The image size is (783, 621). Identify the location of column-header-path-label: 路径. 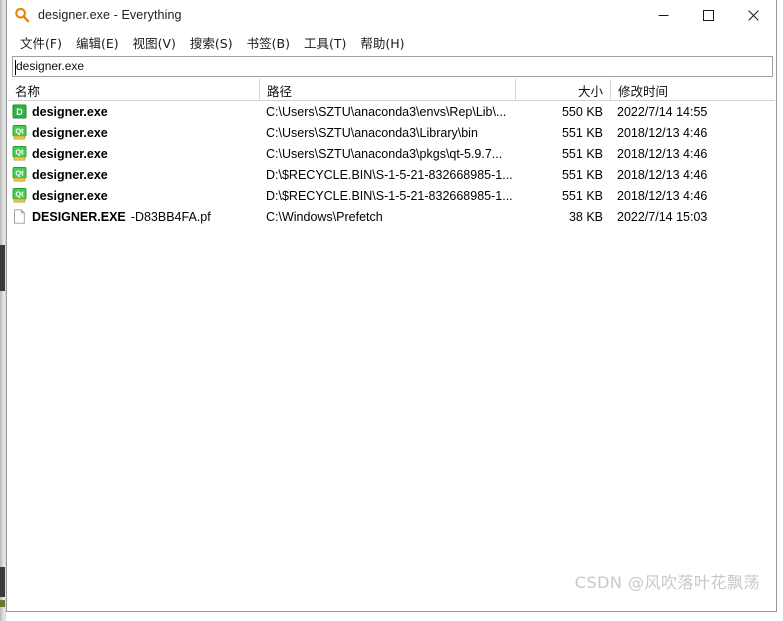
(280, 91).